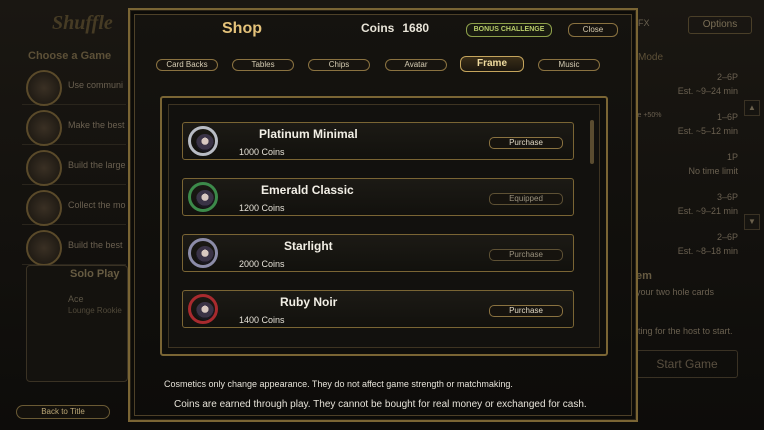 Image resolution: width=764 pixels, height=430 pixels. What do you see at coordinates (96, 85) in the screenshot?
I see `game-desc: Use communi` at bounding box center [96, 85].